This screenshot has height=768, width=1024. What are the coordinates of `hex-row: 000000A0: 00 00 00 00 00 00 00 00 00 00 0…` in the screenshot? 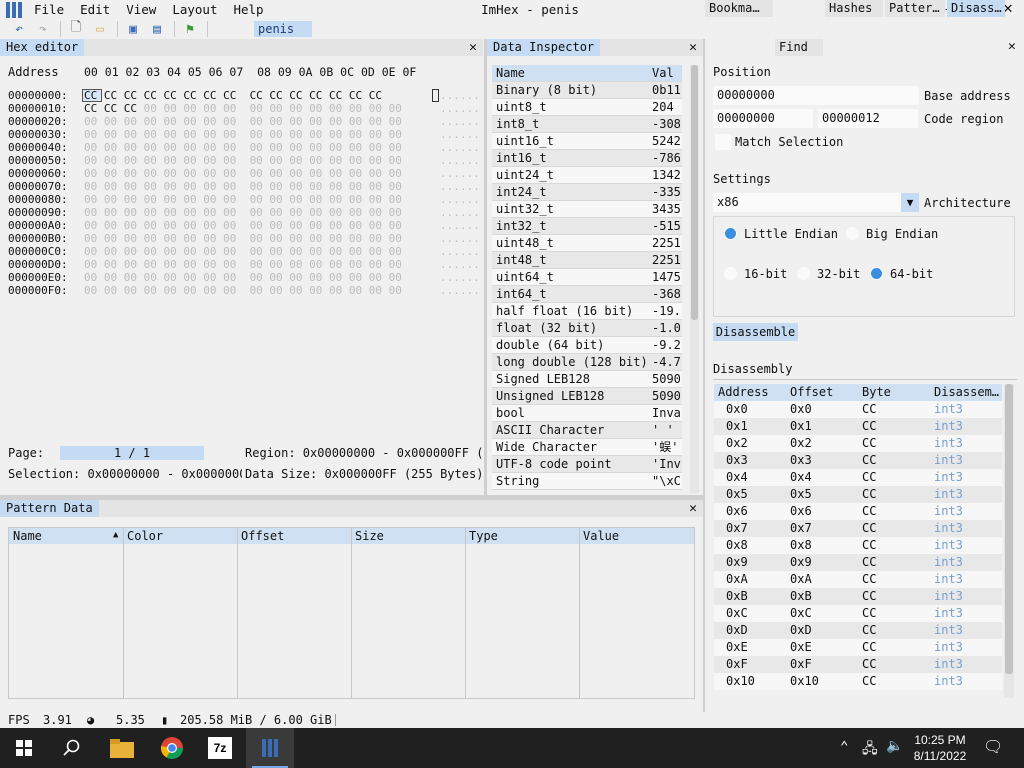 It's located at (244, 225).